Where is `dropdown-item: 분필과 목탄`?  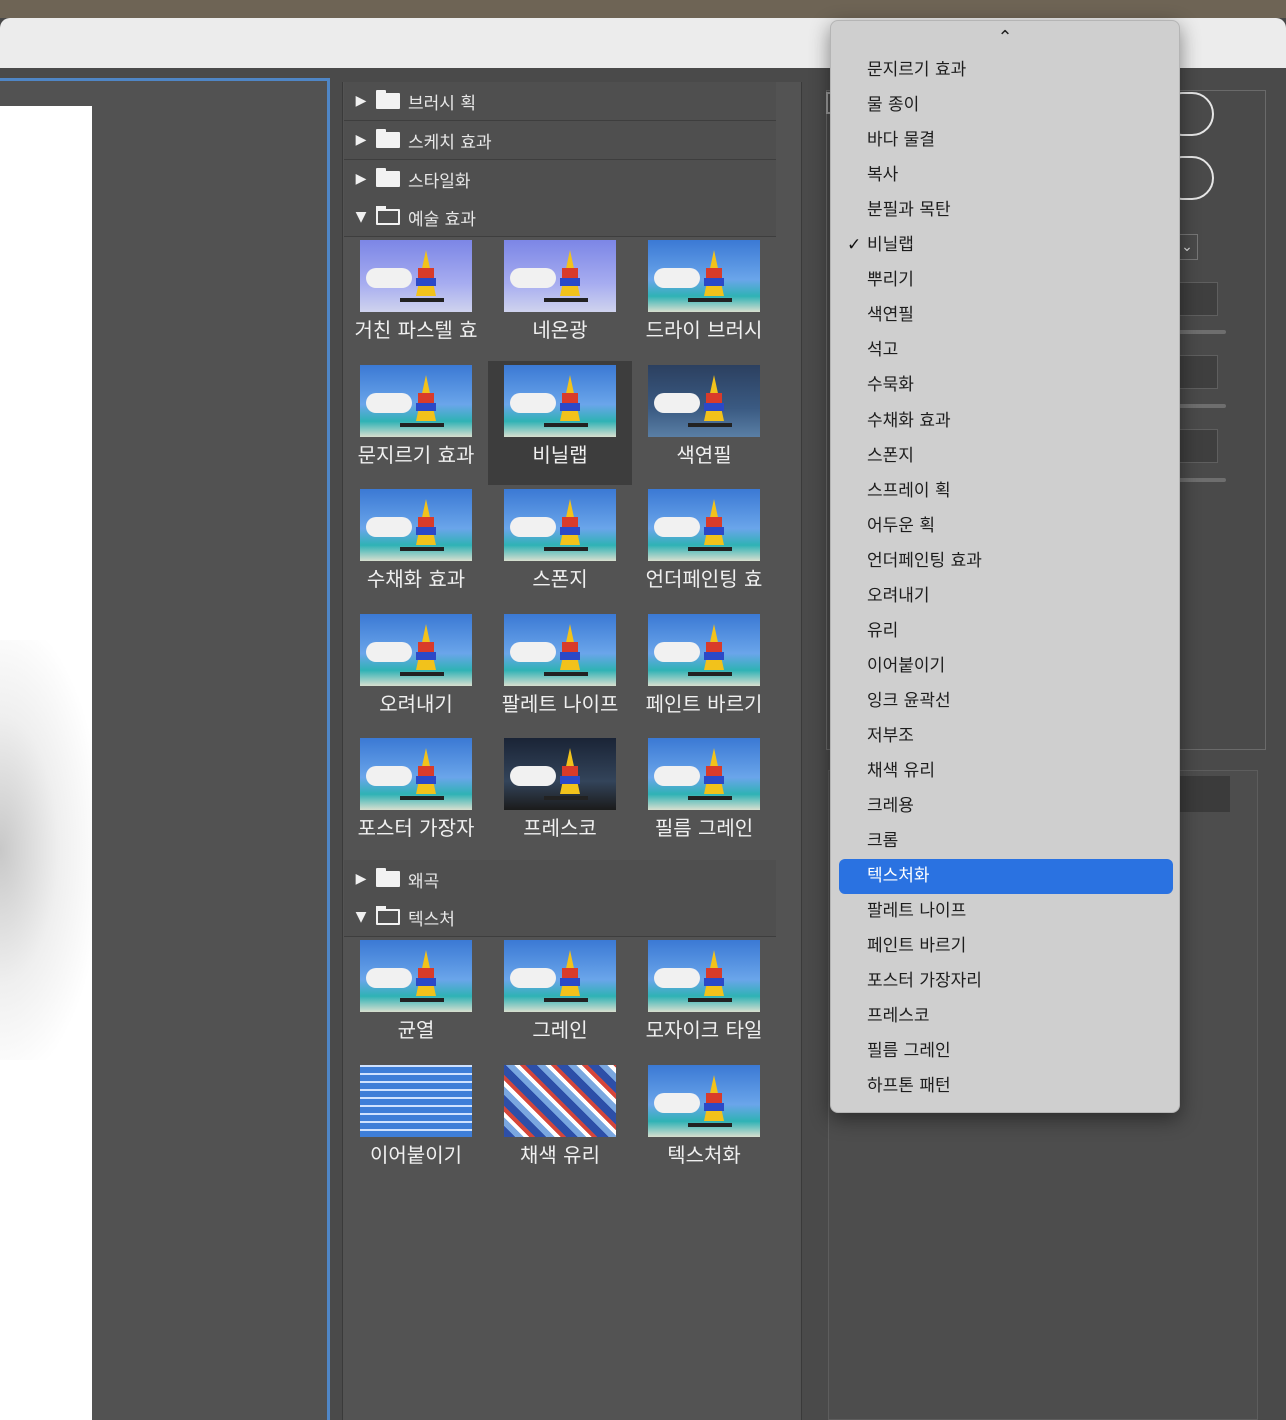 dropdown-item: 분필과 목탄 is located at coordinates (1006, 210).